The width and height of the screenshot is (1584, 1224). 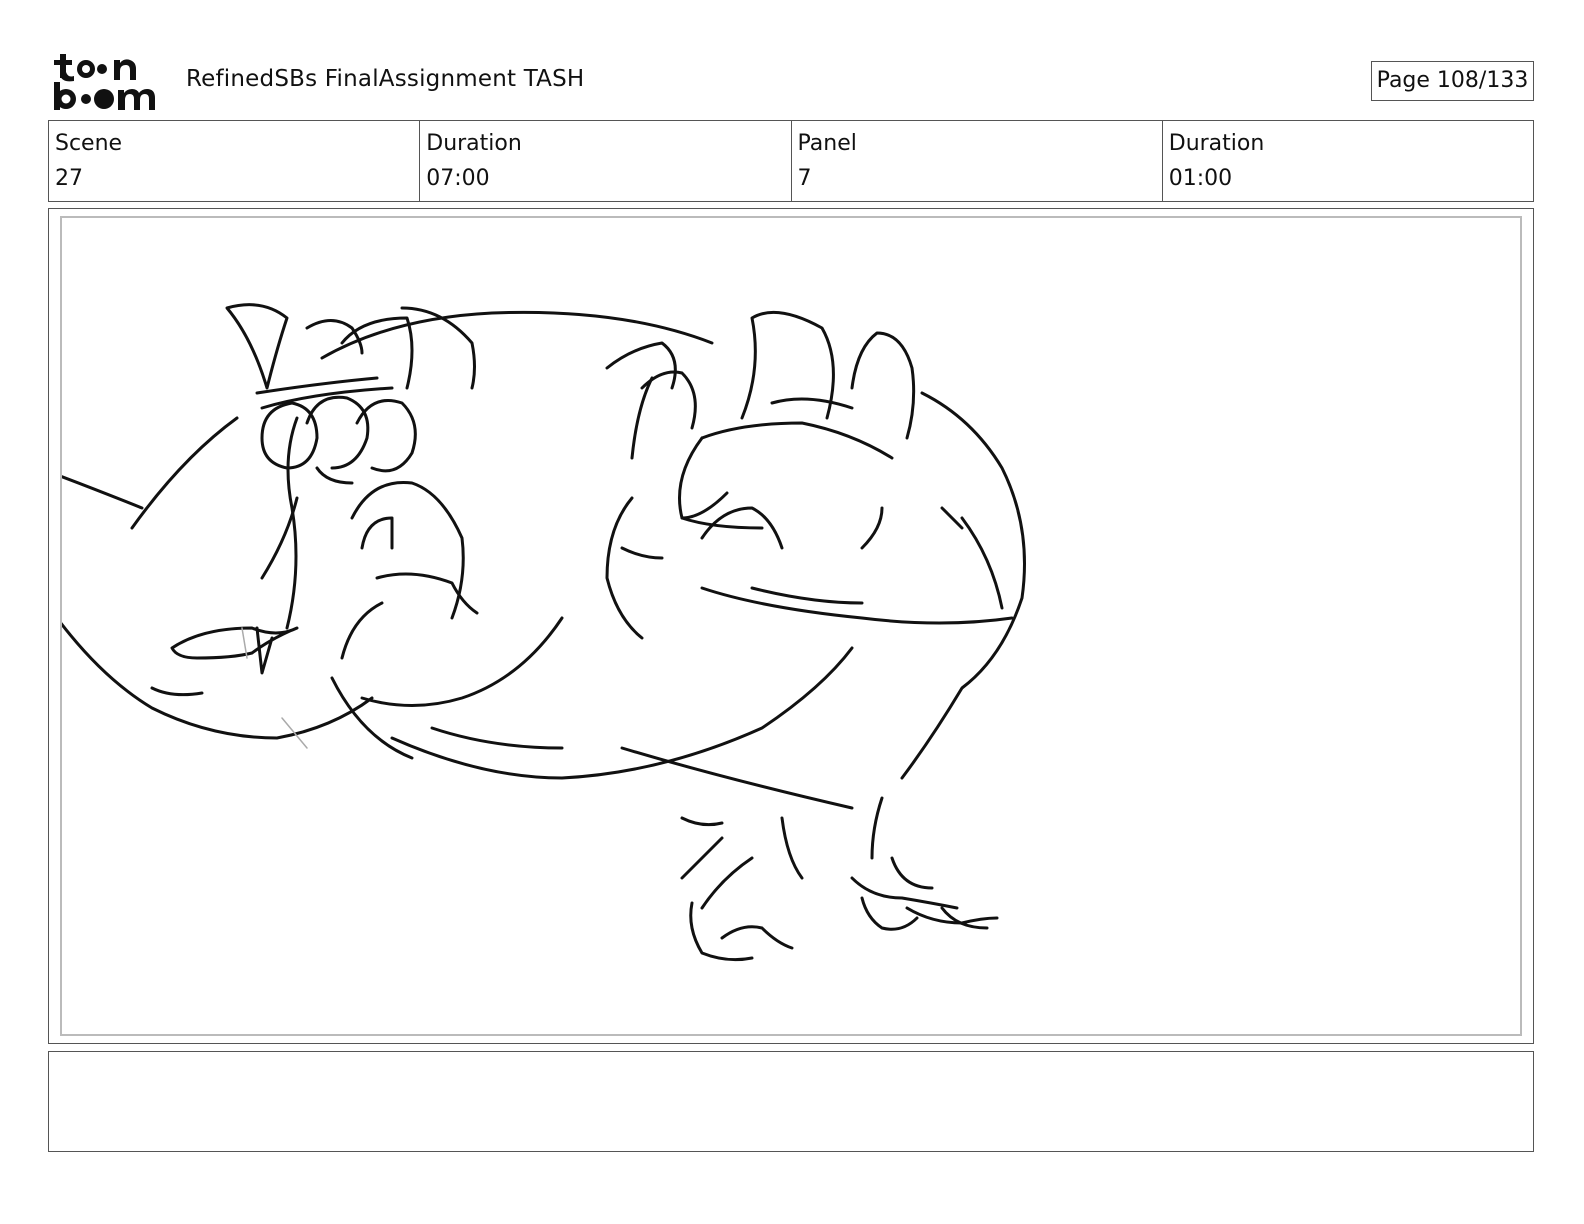 What do you see at coordinates (604, 161) in the screenshot?
I see `scene-duration-cell: Duration 07:00` at bounding box center [604, 161].